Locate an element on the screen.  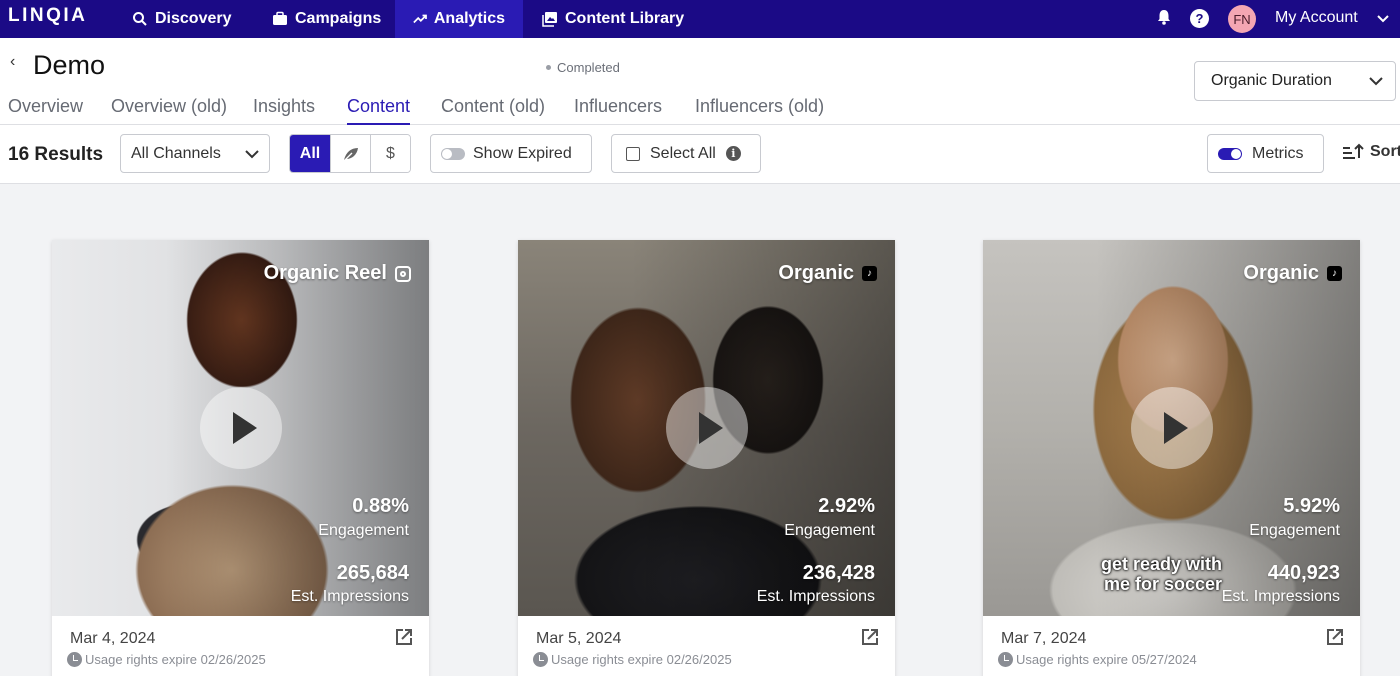
impressions-value: 236,428 is located at coordinates (838, 573).